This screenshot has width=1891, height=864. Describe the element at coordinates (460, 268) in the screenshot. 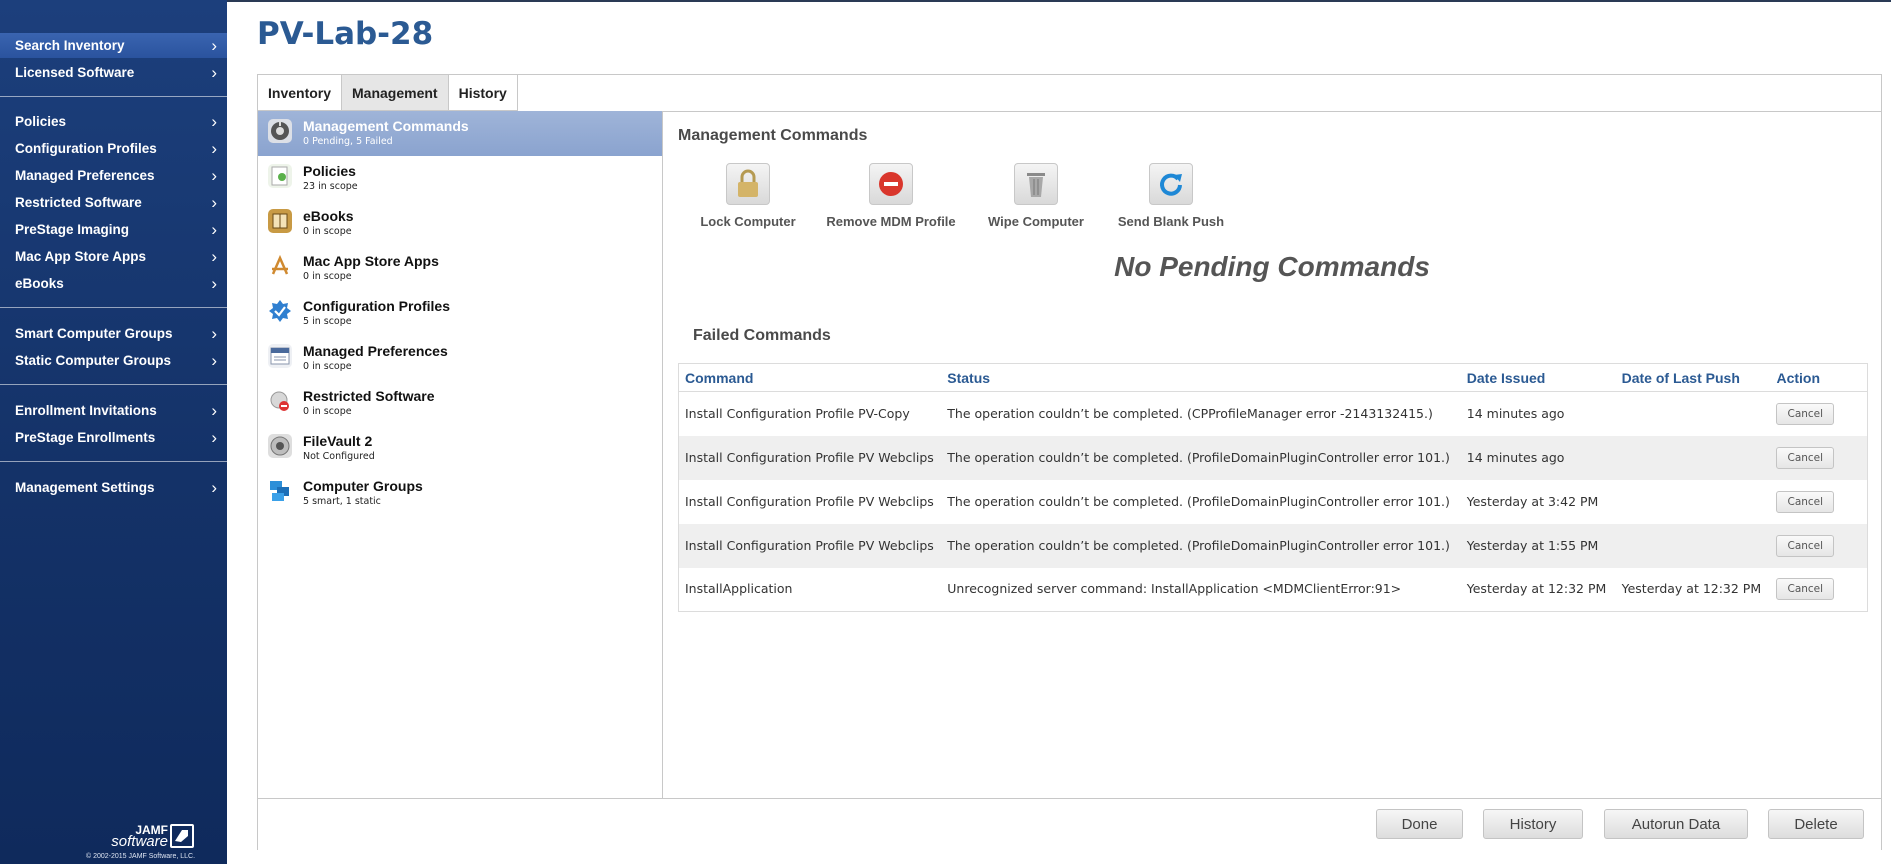

I see `subnav-item-mac-app-store-apps: Mac App Store Apps 0 in scope` at that location.